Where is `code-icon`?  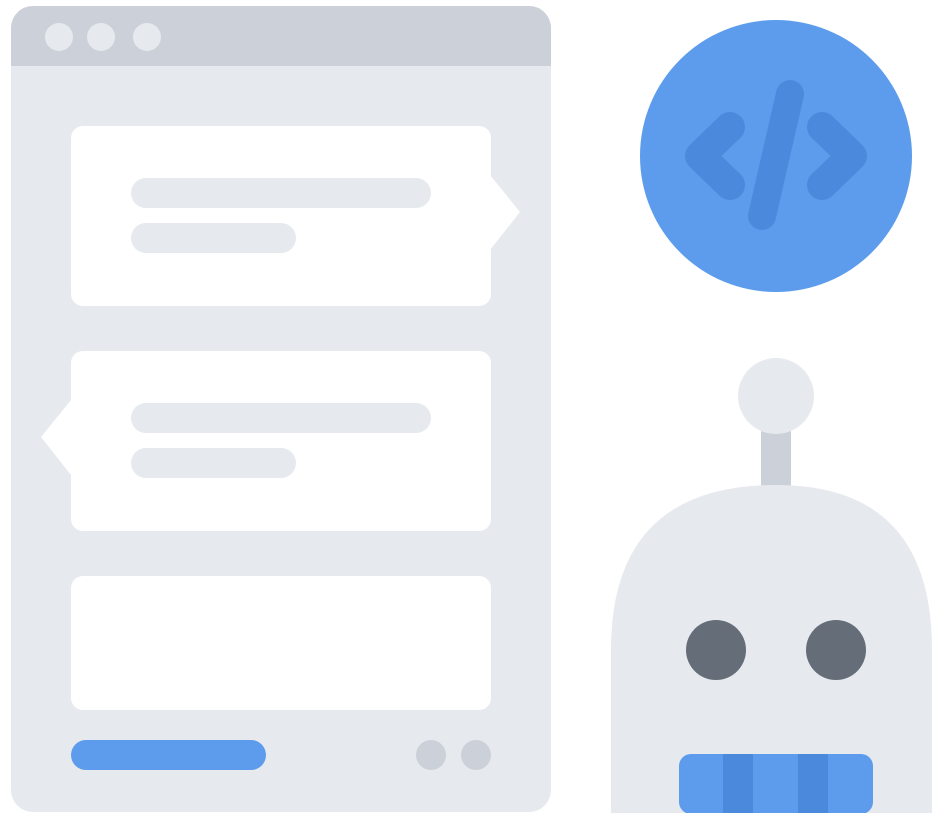
code-icon is located at coordinates (776, 156).